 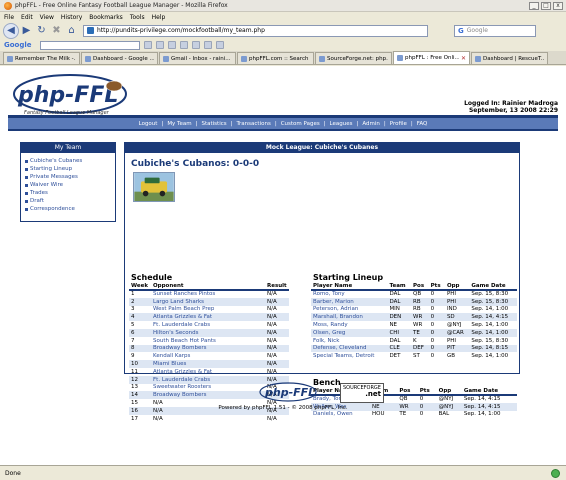 I want to click on sidebar-item-draft: Draft, so click(x=70, y=201).